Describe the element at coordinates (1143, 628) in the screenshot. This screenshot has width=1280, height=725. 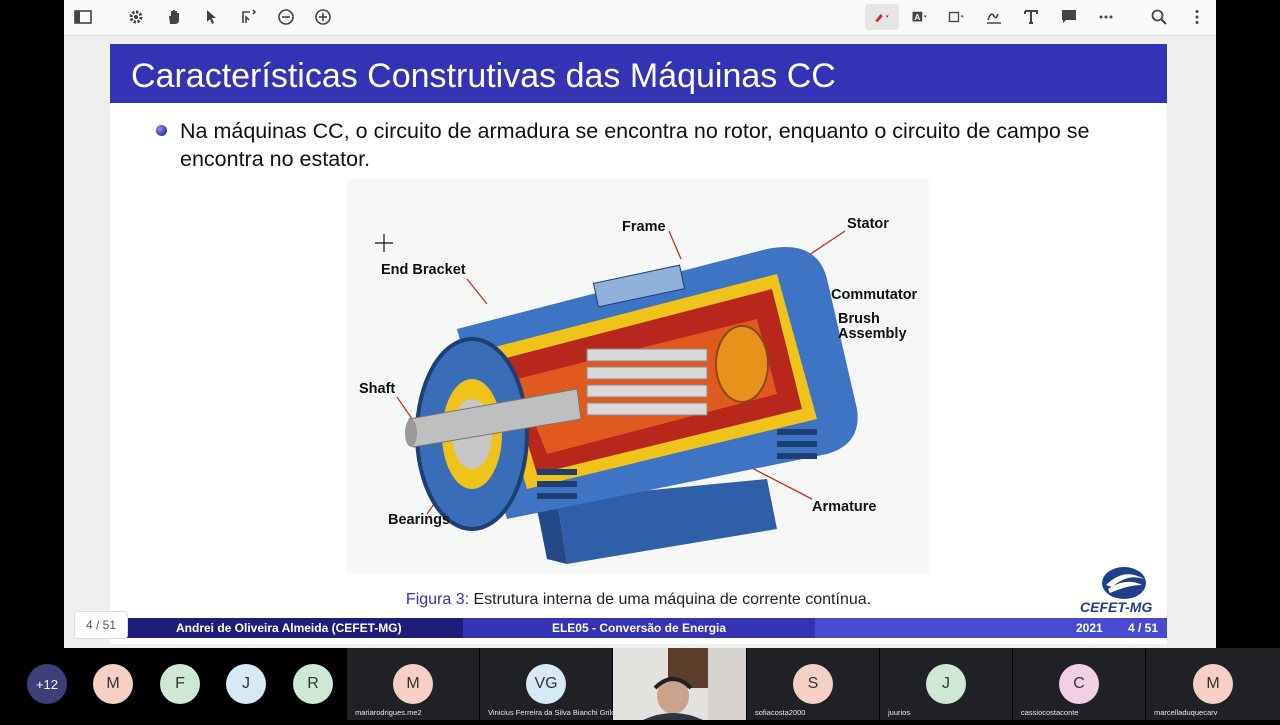
I see `footer-page: 4 / 51` at that location.